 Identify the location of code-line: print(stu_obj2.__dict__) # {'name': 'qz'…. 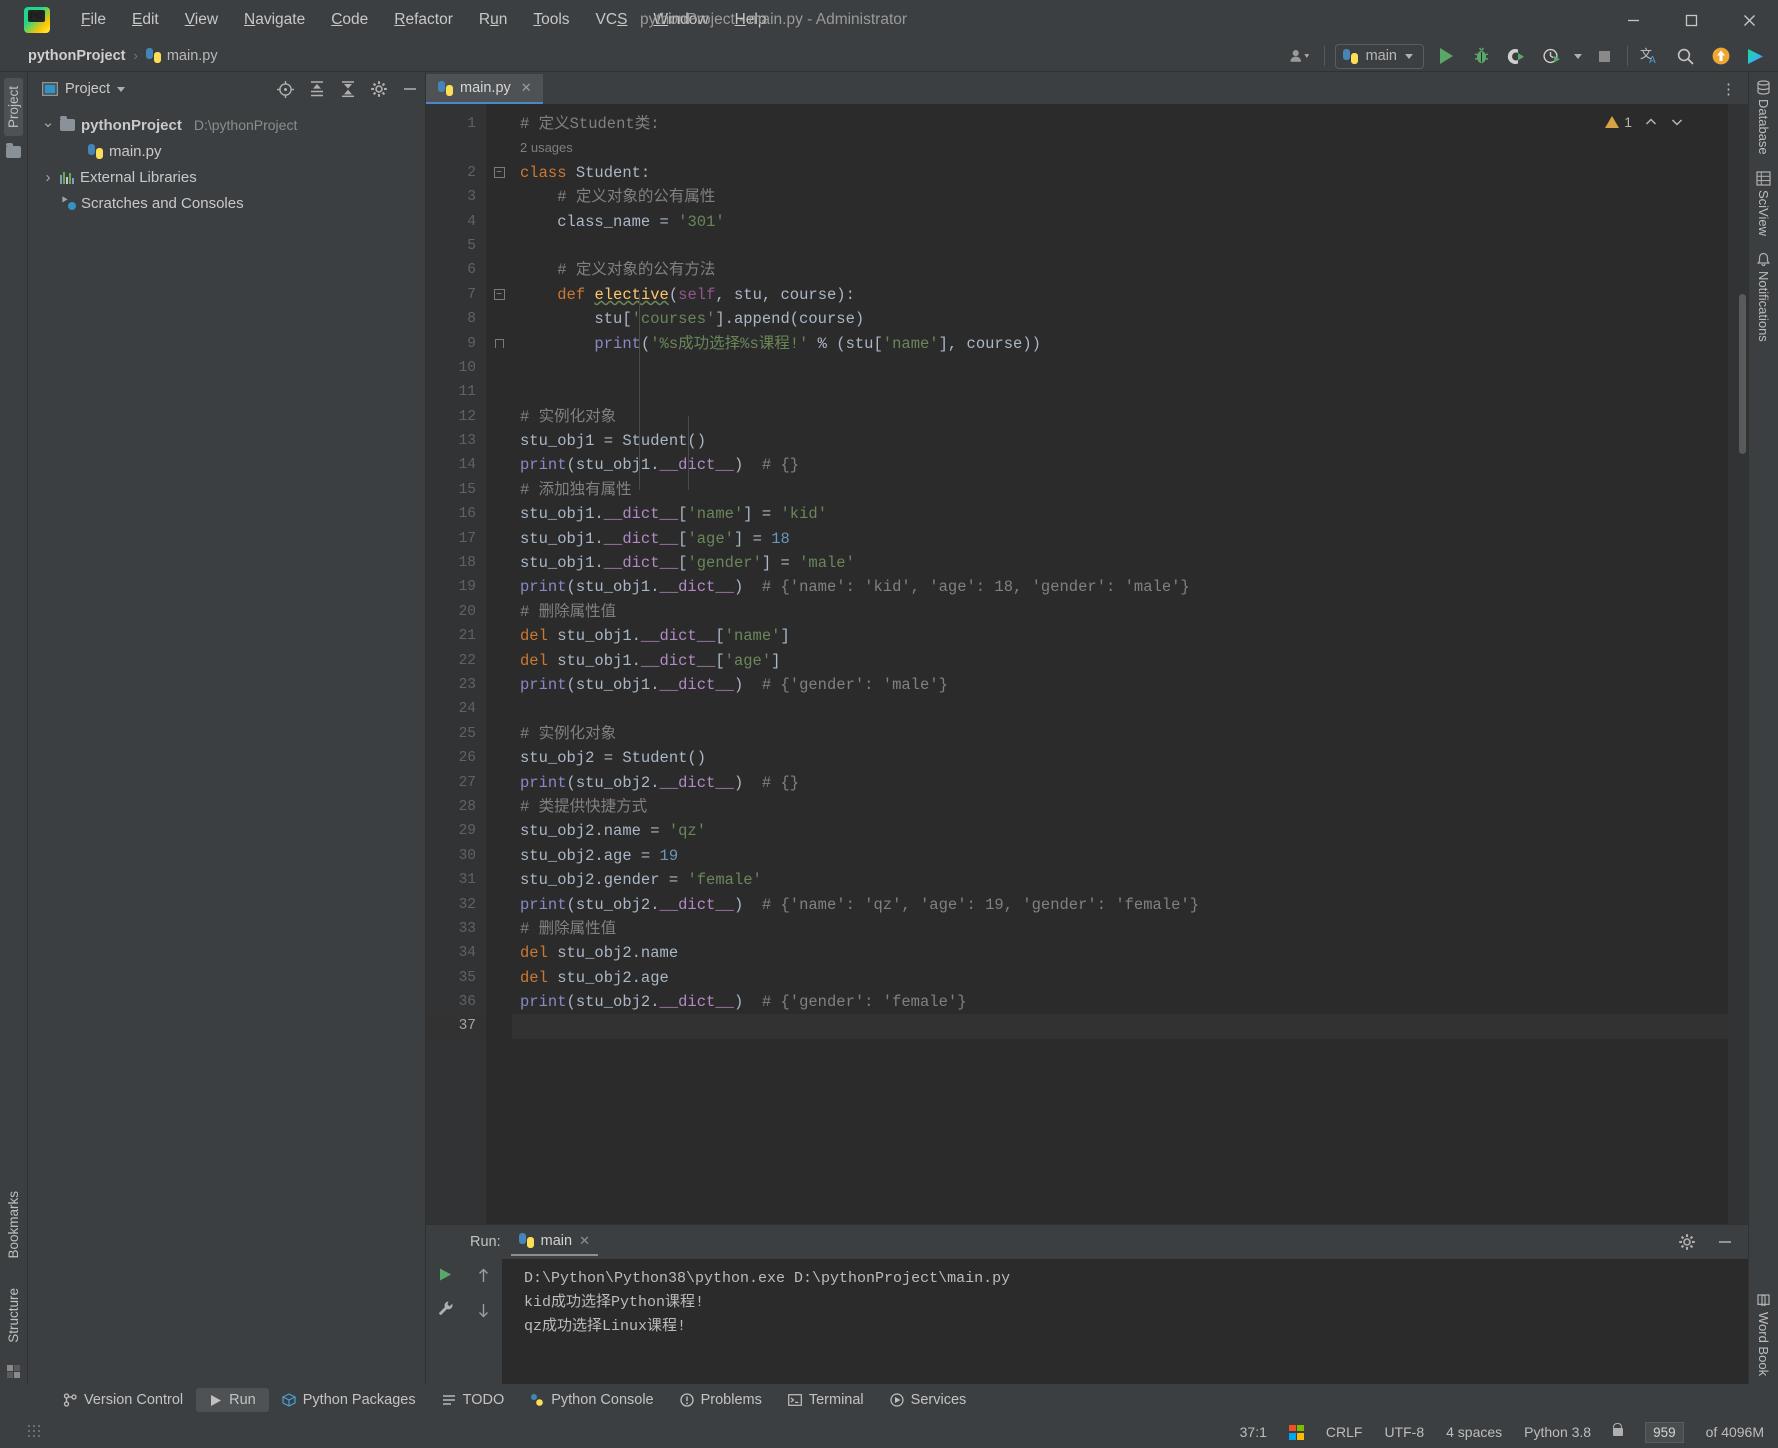
(1120, 905).